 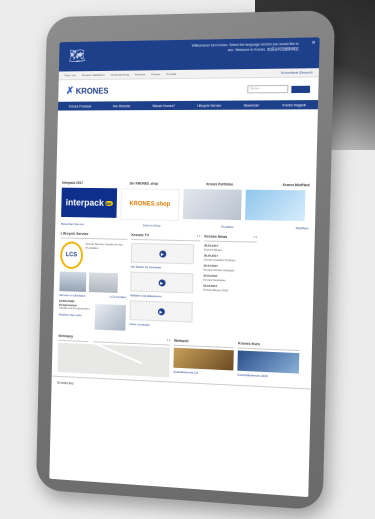 I want to click on interpack-text: interpack, so click(x=84, y=202).